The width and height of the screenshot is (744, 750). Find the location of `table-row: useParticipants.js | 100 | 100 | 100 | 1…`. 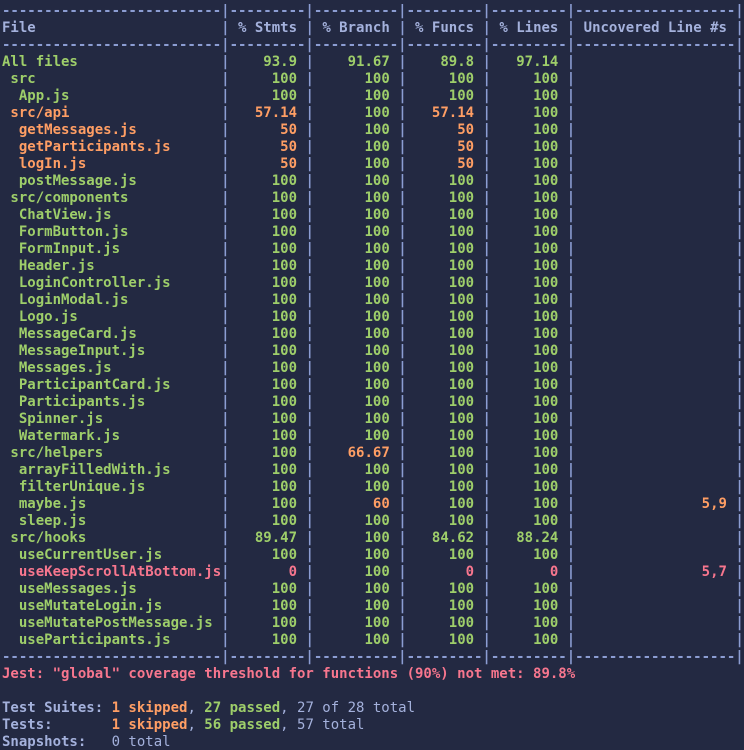

table-row: useParticipants.js | 100 | 100 | 100 | 1… is located at coordinates (373, 640).